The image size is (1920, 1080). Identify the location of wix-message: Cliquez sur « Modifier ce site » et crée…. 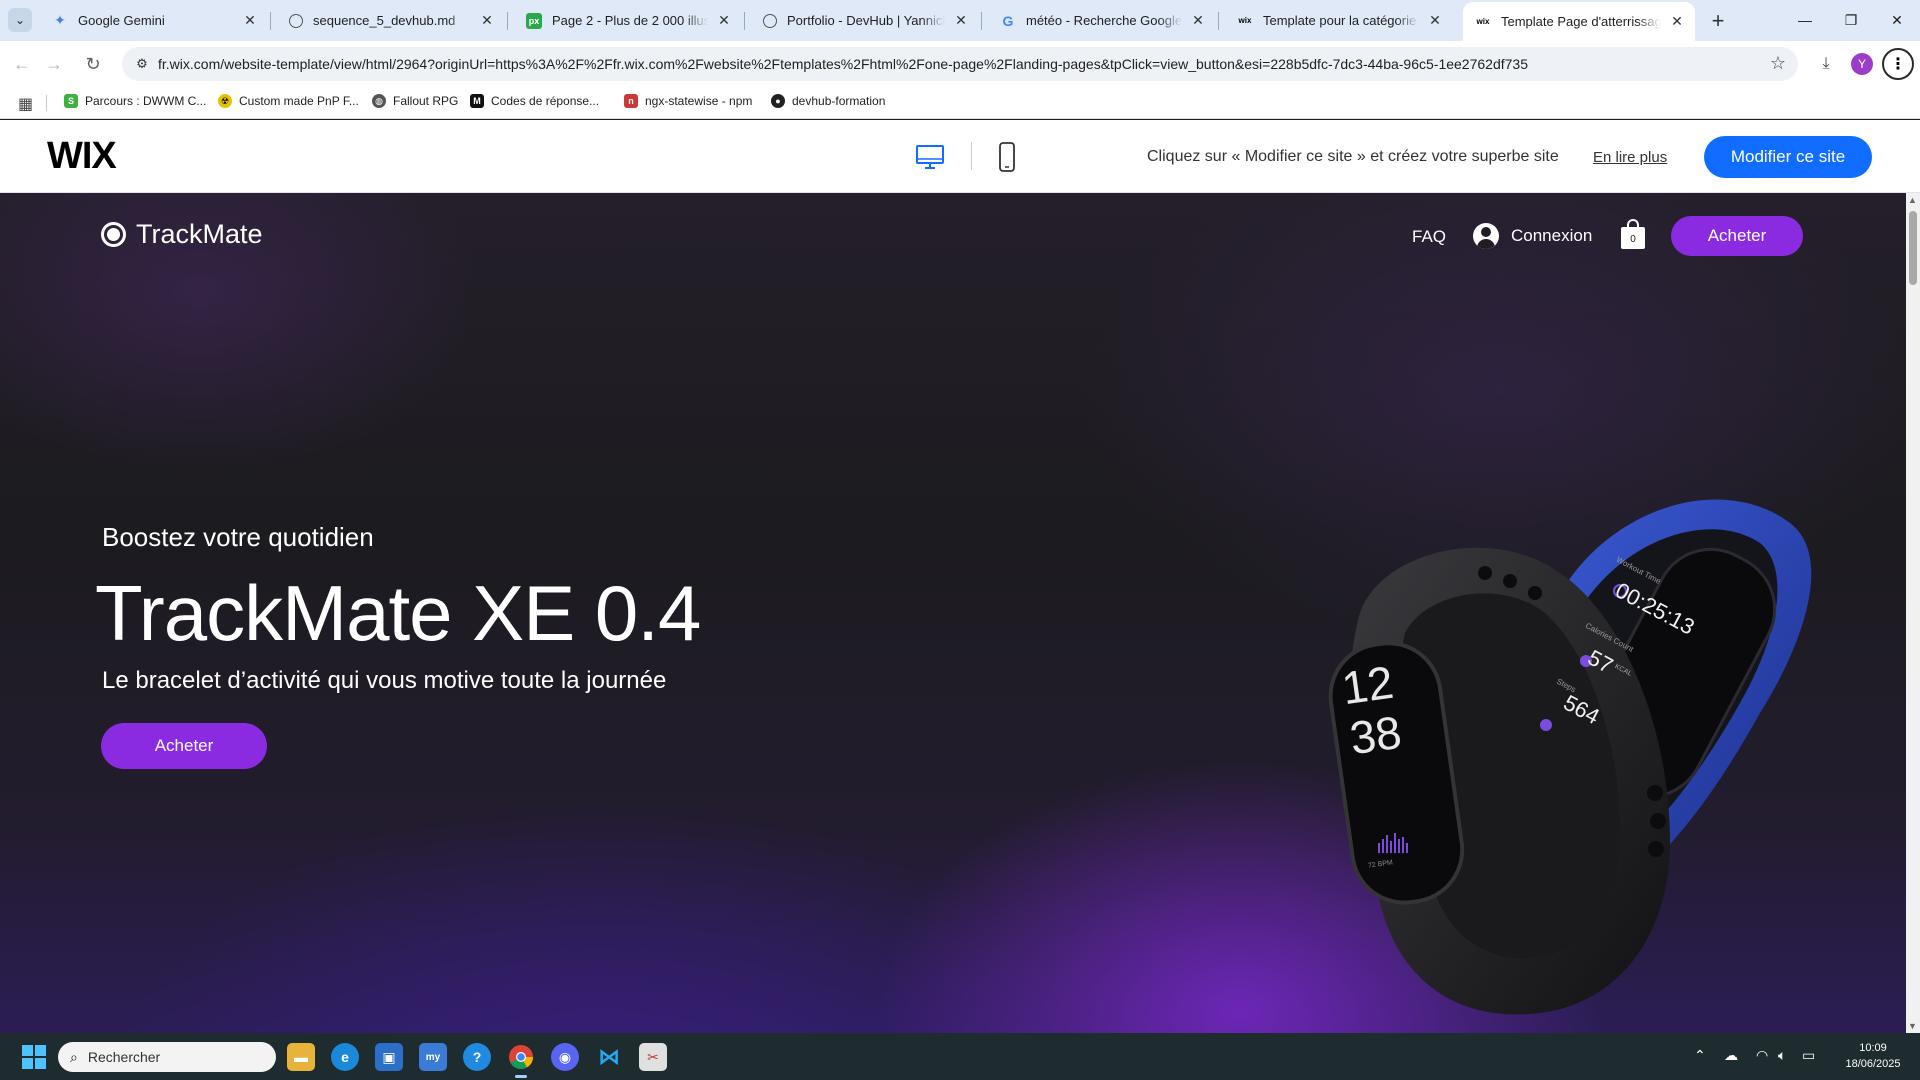
(1353, 156).